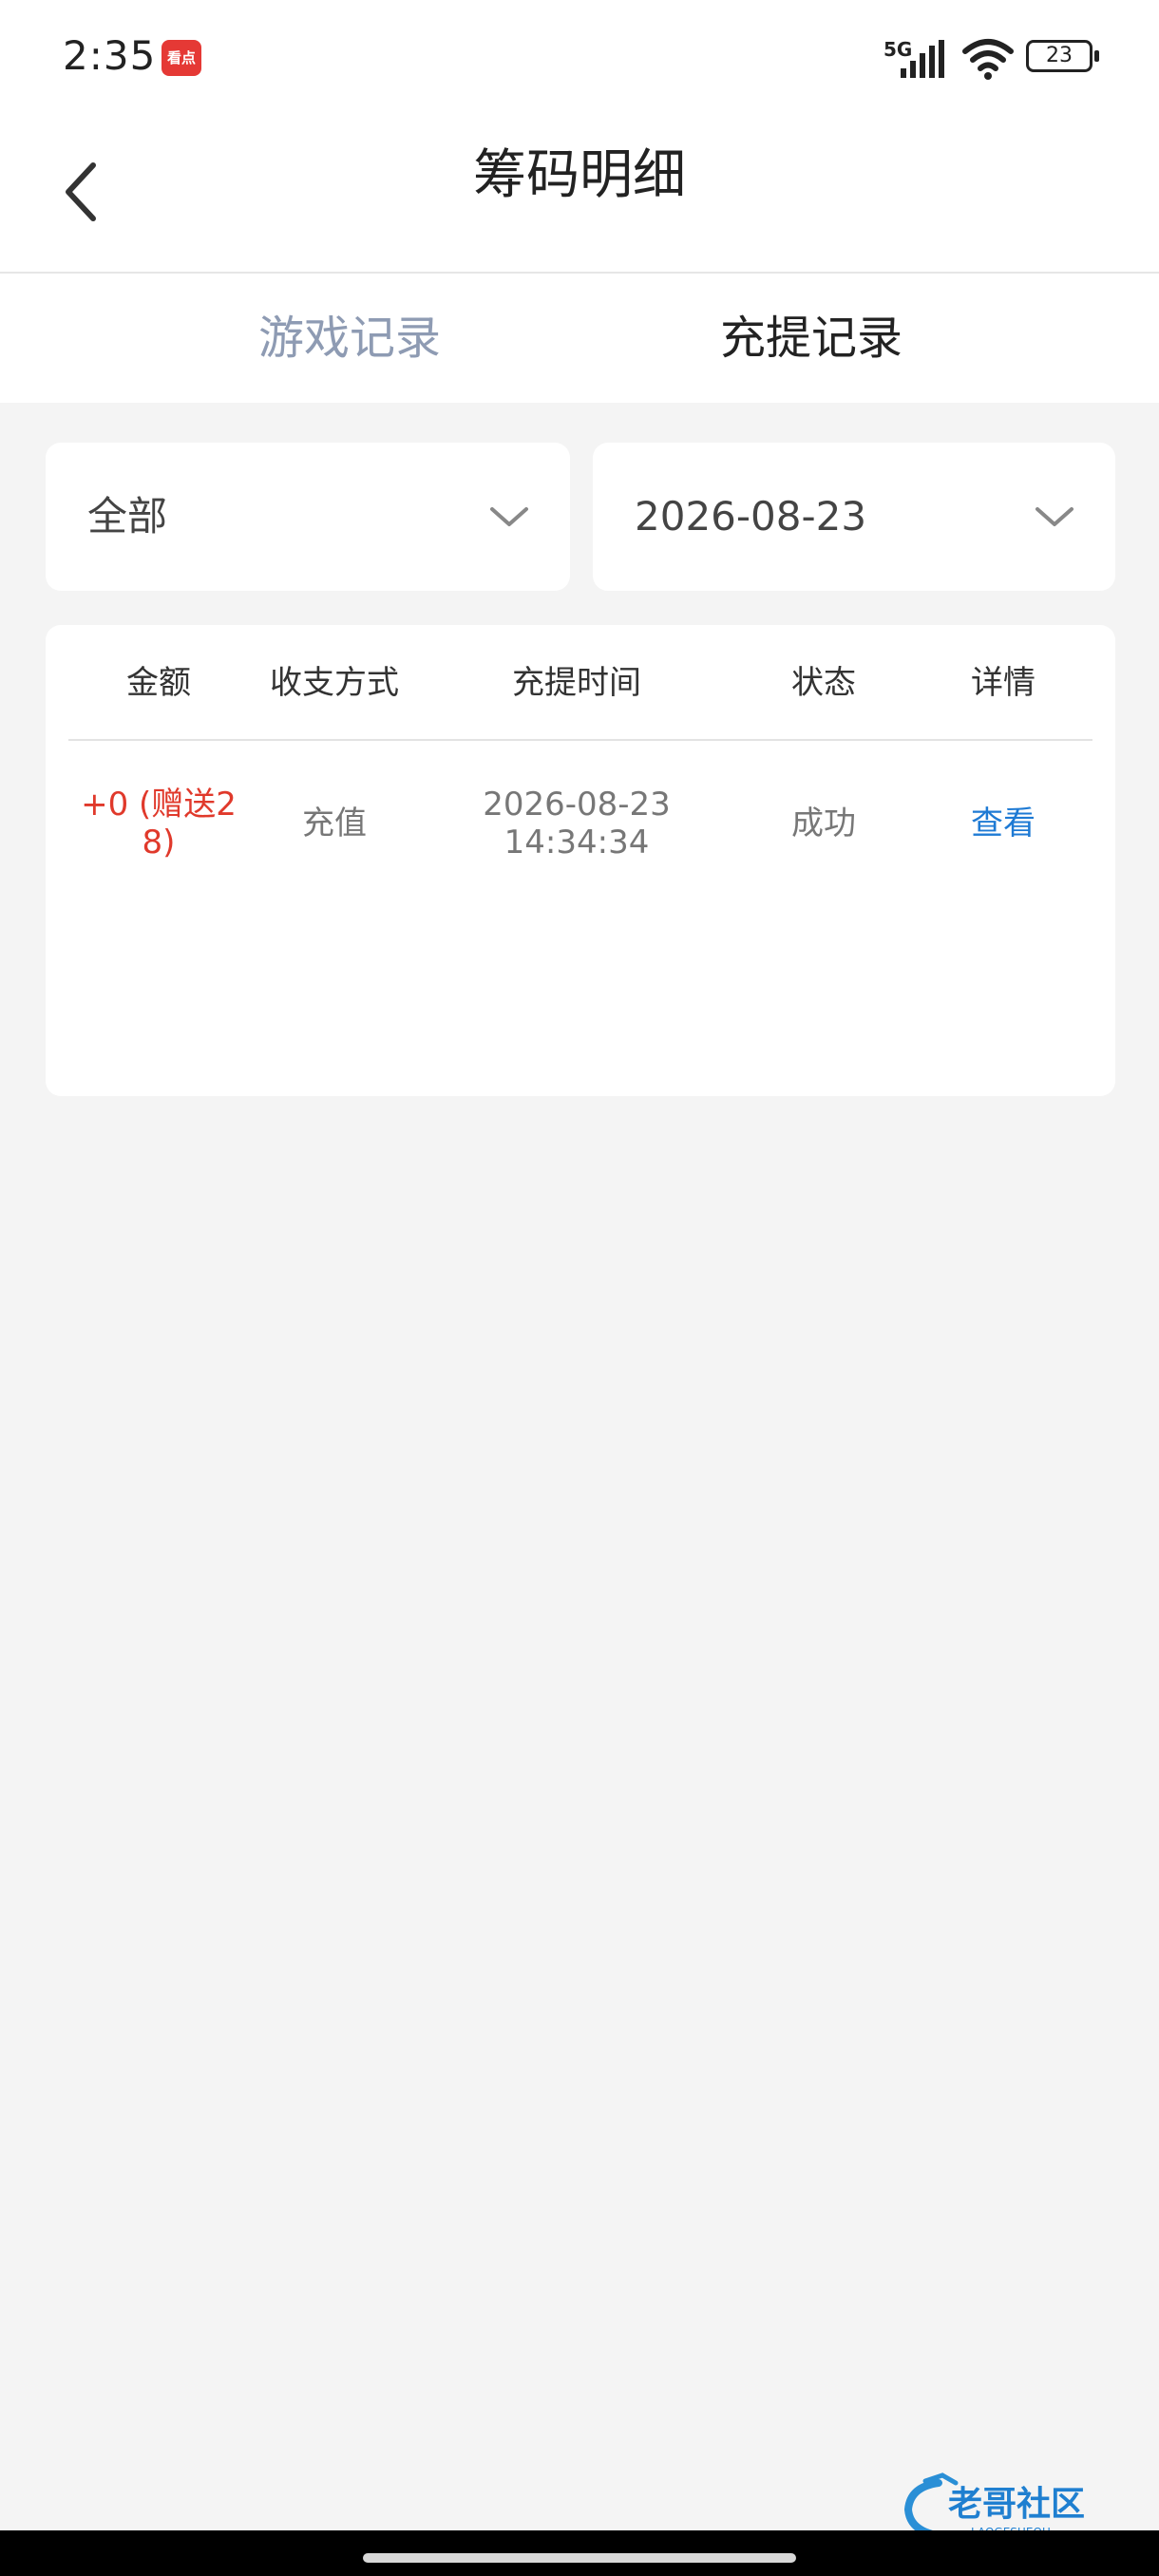 The height and width of the screenshot is (2576, 1159). I want to click on amount-line-1: +0 (赠送2, so click(159, 805).